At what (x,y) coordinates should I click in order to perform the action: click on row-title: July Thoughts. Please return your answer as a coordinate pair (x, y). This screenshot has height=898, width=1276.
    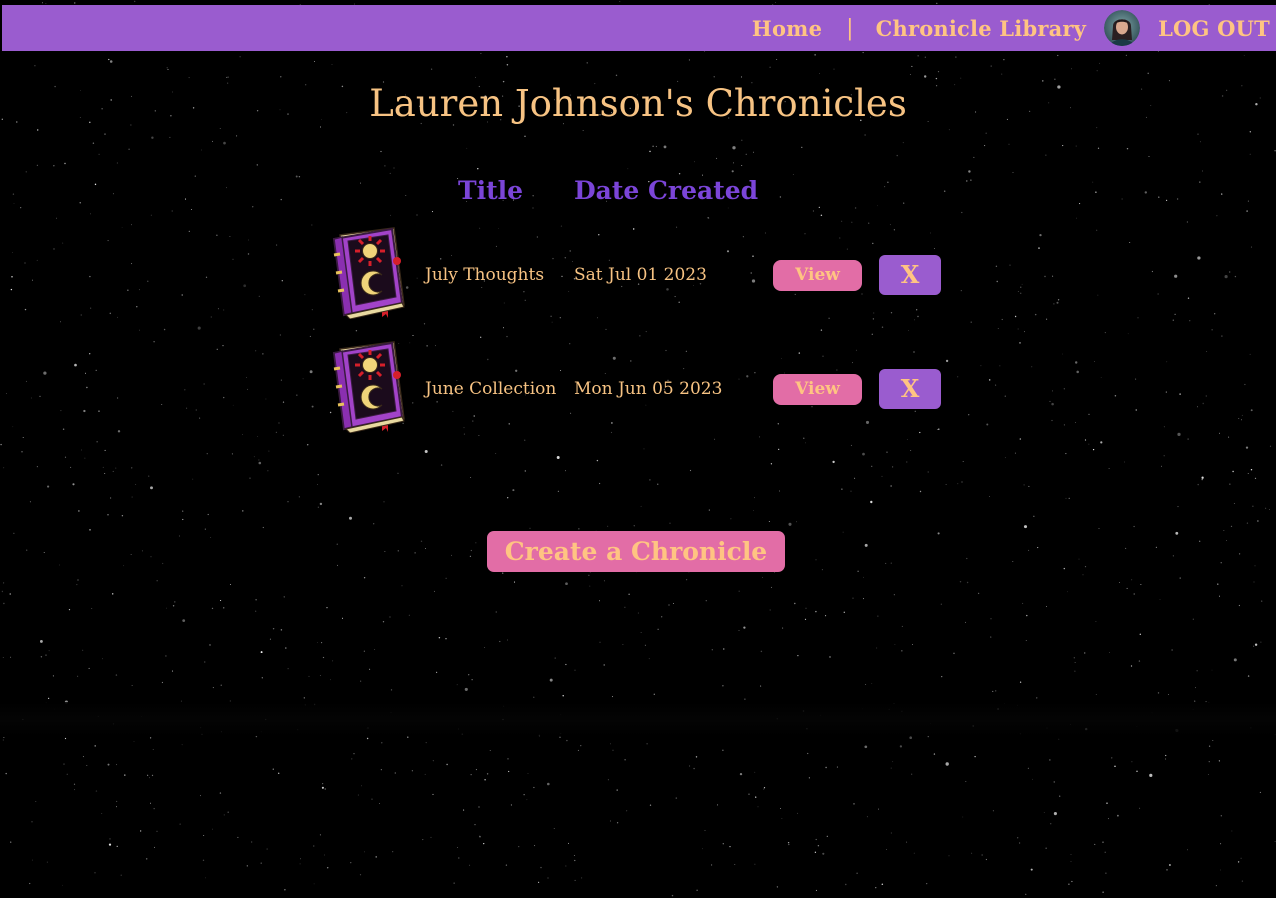
    Looking at the image, I should click on (485, 275).